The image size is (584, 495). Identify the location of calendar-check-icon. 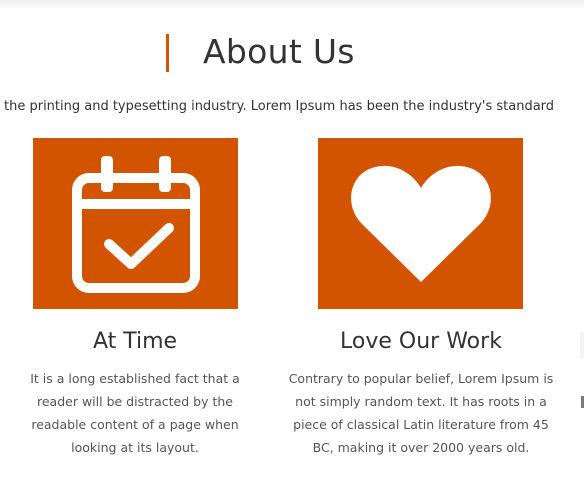
(135, 224).